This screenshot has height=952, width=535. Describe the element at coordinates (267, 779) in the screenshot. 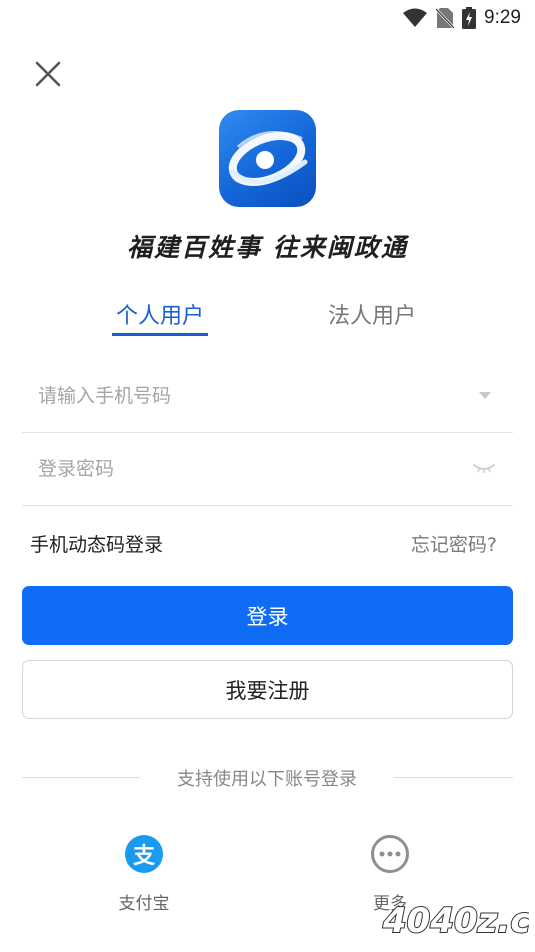

I see `third-party-divider-text: 支持使用以下账号登录` at that location.